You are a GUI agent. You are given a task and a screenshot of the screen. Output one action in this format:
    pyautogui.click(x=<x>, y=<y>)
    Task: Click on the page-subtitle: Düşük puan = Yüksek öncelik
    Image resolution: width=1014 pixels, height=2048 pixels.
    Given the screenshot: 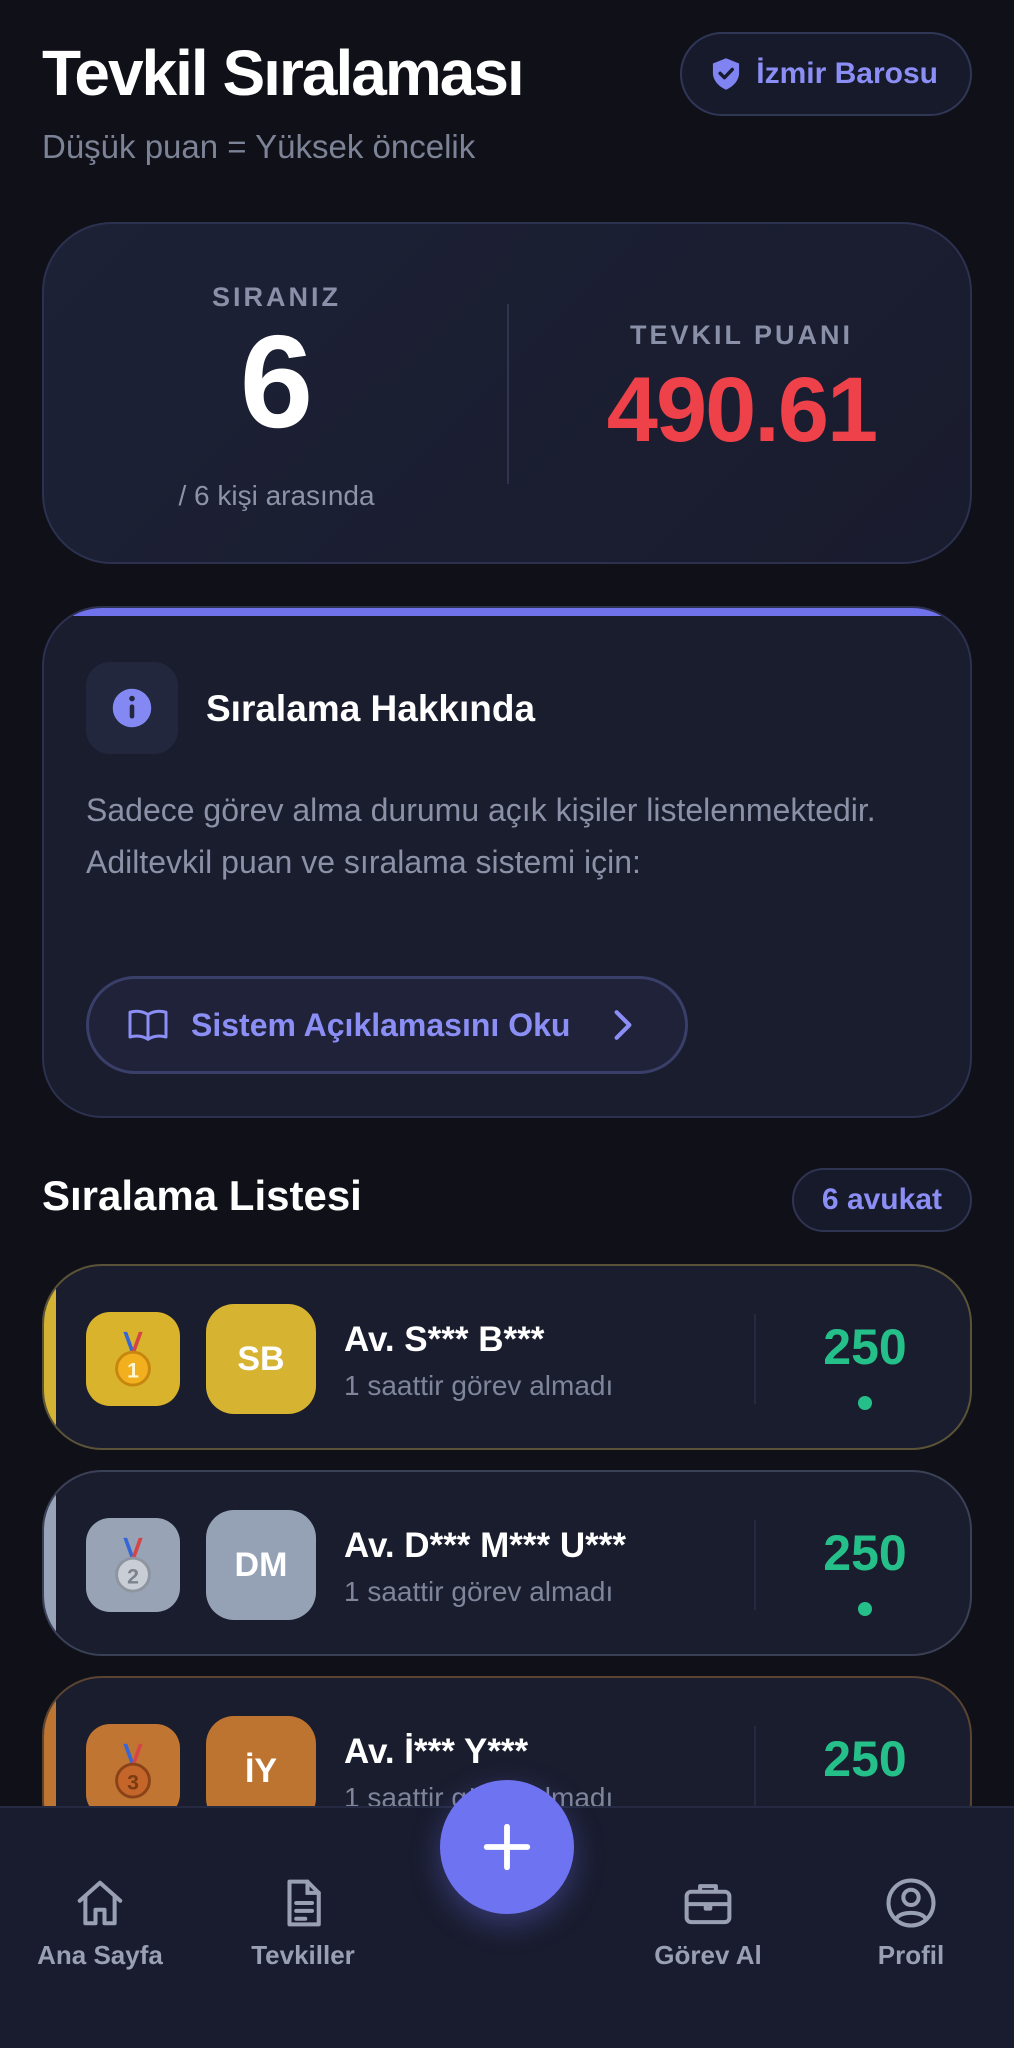 What is the action you would take?
    pyautogui.click(x=259, y=146)
    